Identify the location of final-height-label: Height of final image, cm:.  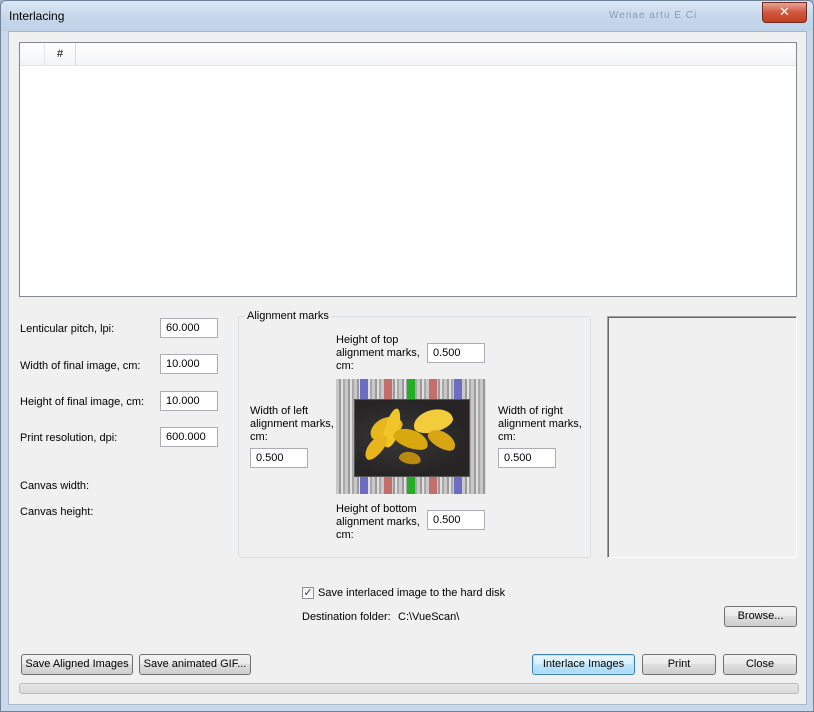
(82, 402).